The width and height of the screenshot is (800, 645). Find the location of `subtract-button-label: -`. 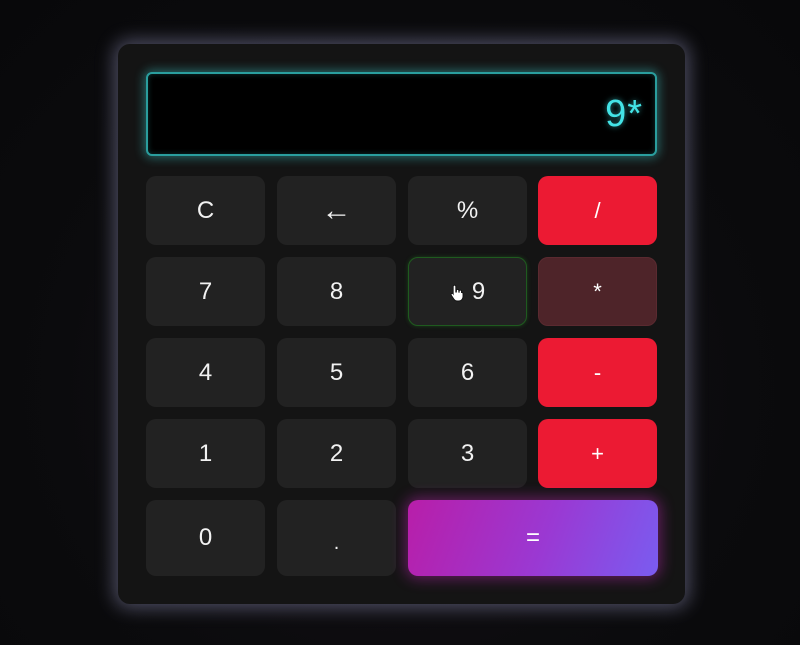

subtract-button-label: - is located at coordinates (597, 372).